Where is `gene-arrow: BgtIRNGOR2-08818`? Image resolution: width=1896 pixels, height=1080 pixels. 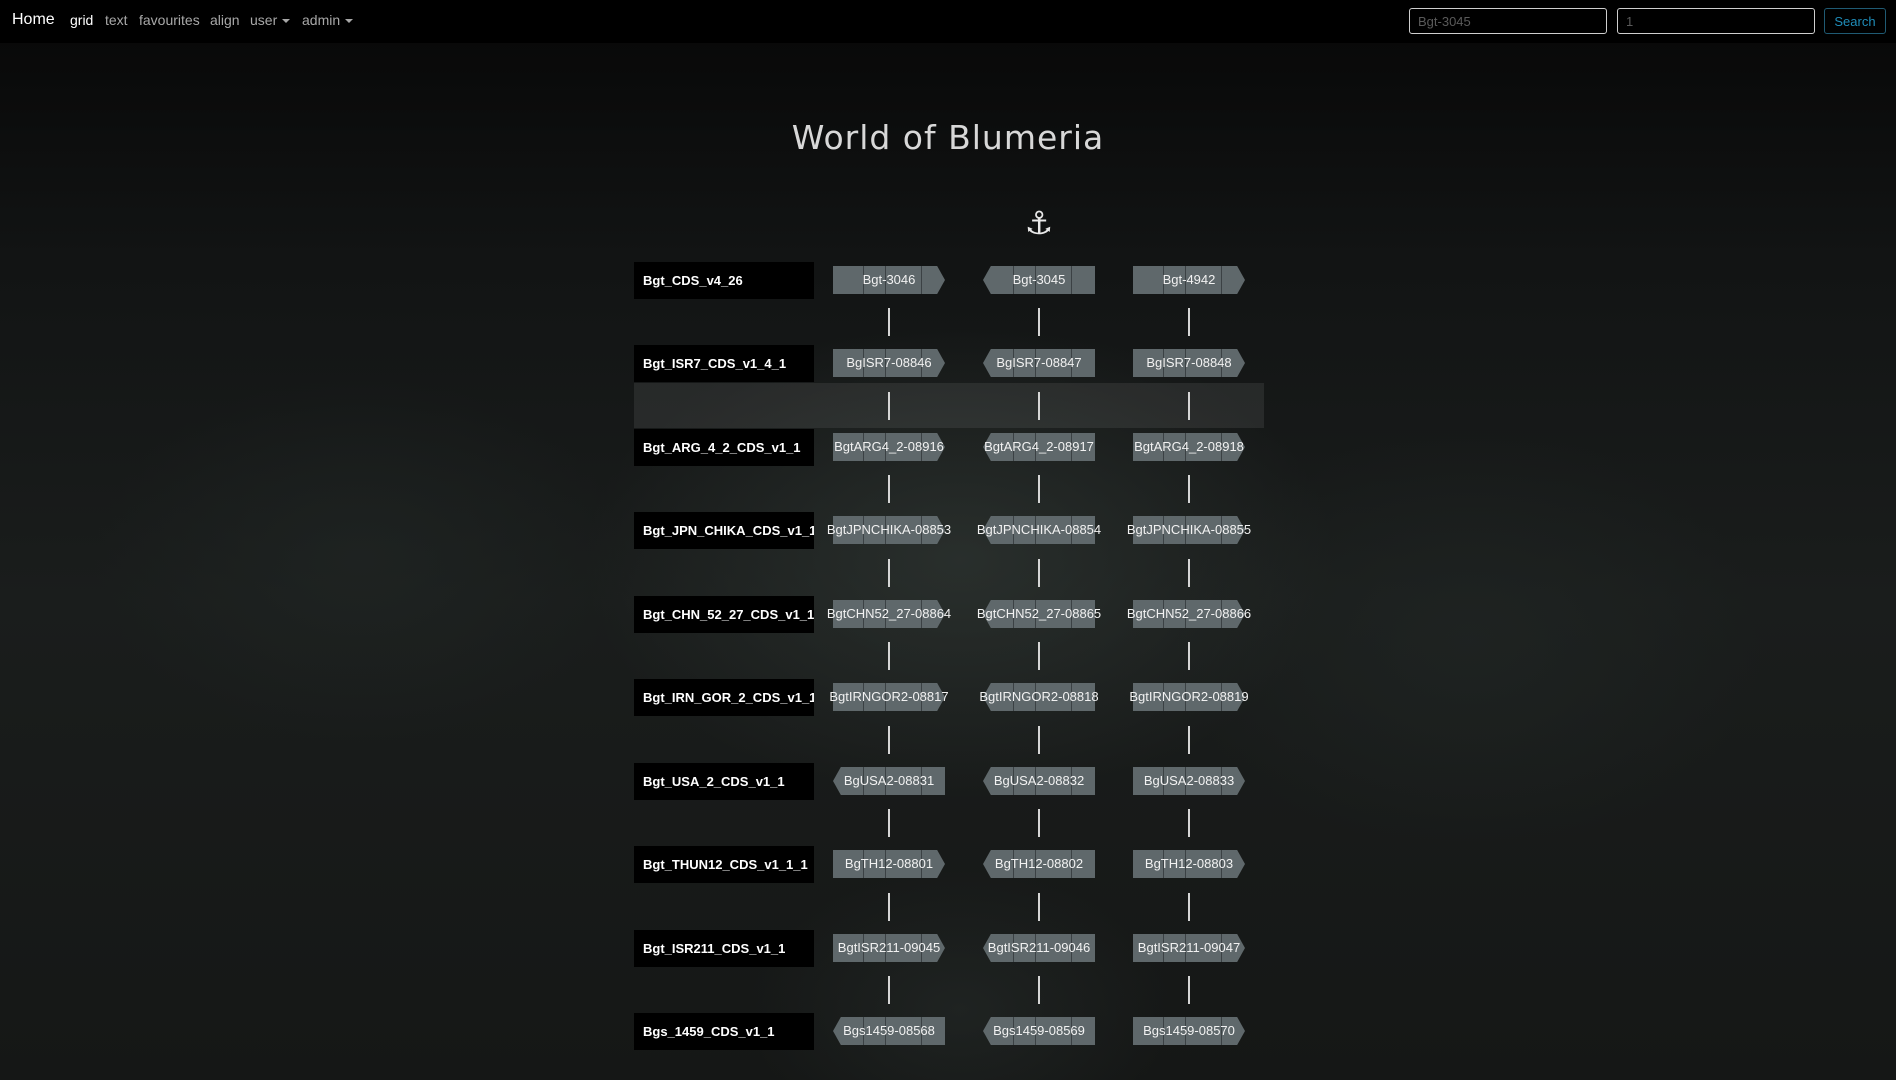
gene-arrow: BgtIRNGOR2-08818 is located at coordinates (1039, 697).